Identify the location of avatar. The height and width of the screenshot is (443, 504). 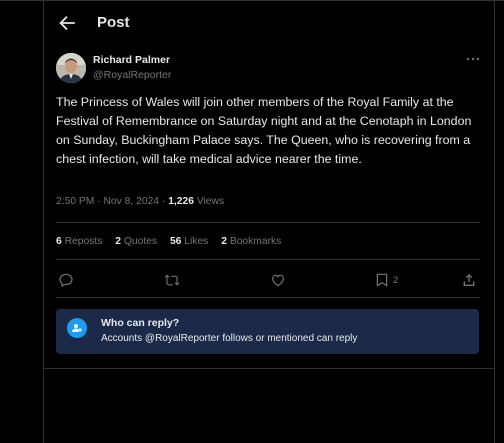
(71, 68).